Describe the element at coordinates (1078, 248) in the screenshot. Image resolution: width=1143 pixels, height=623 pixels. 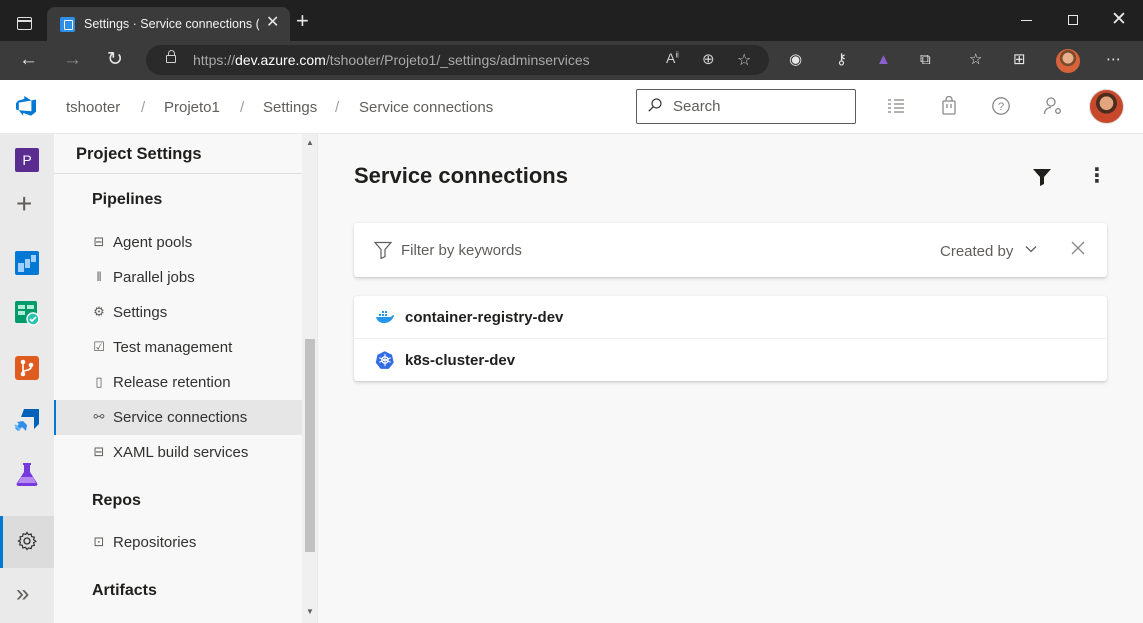
I see `clear-filter-icon` at that location.